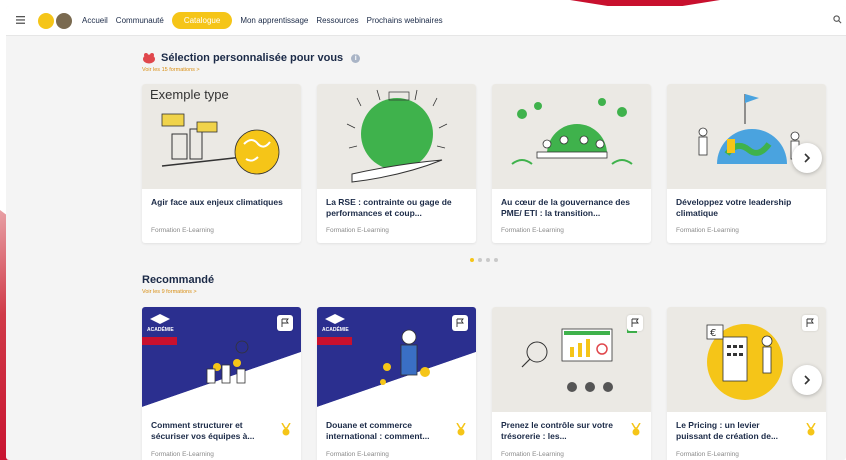 This screenshot has height=460, width=846. What do you see at coordinates (217, 202) in the screenshot?
I see `card-title: Agir face aux enjeux climatiques` at bounding box center [217, 202].